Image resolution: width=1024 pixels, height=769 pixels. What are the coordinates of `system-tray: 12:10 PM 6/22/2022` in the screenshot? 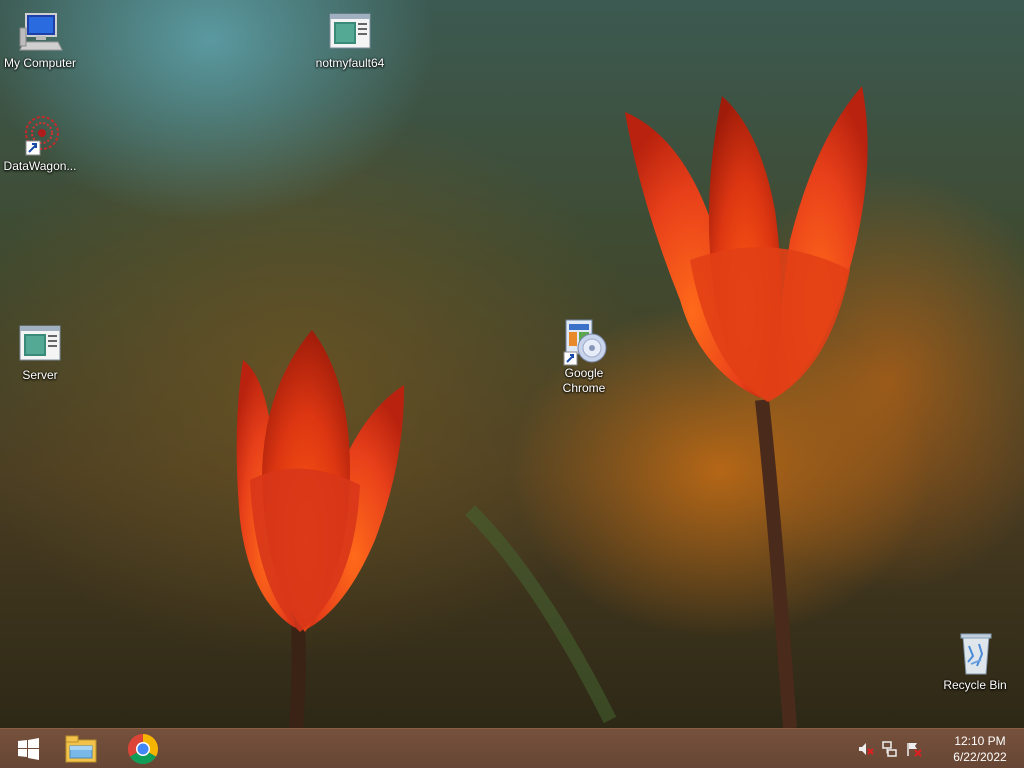 It's located at (939, 749).